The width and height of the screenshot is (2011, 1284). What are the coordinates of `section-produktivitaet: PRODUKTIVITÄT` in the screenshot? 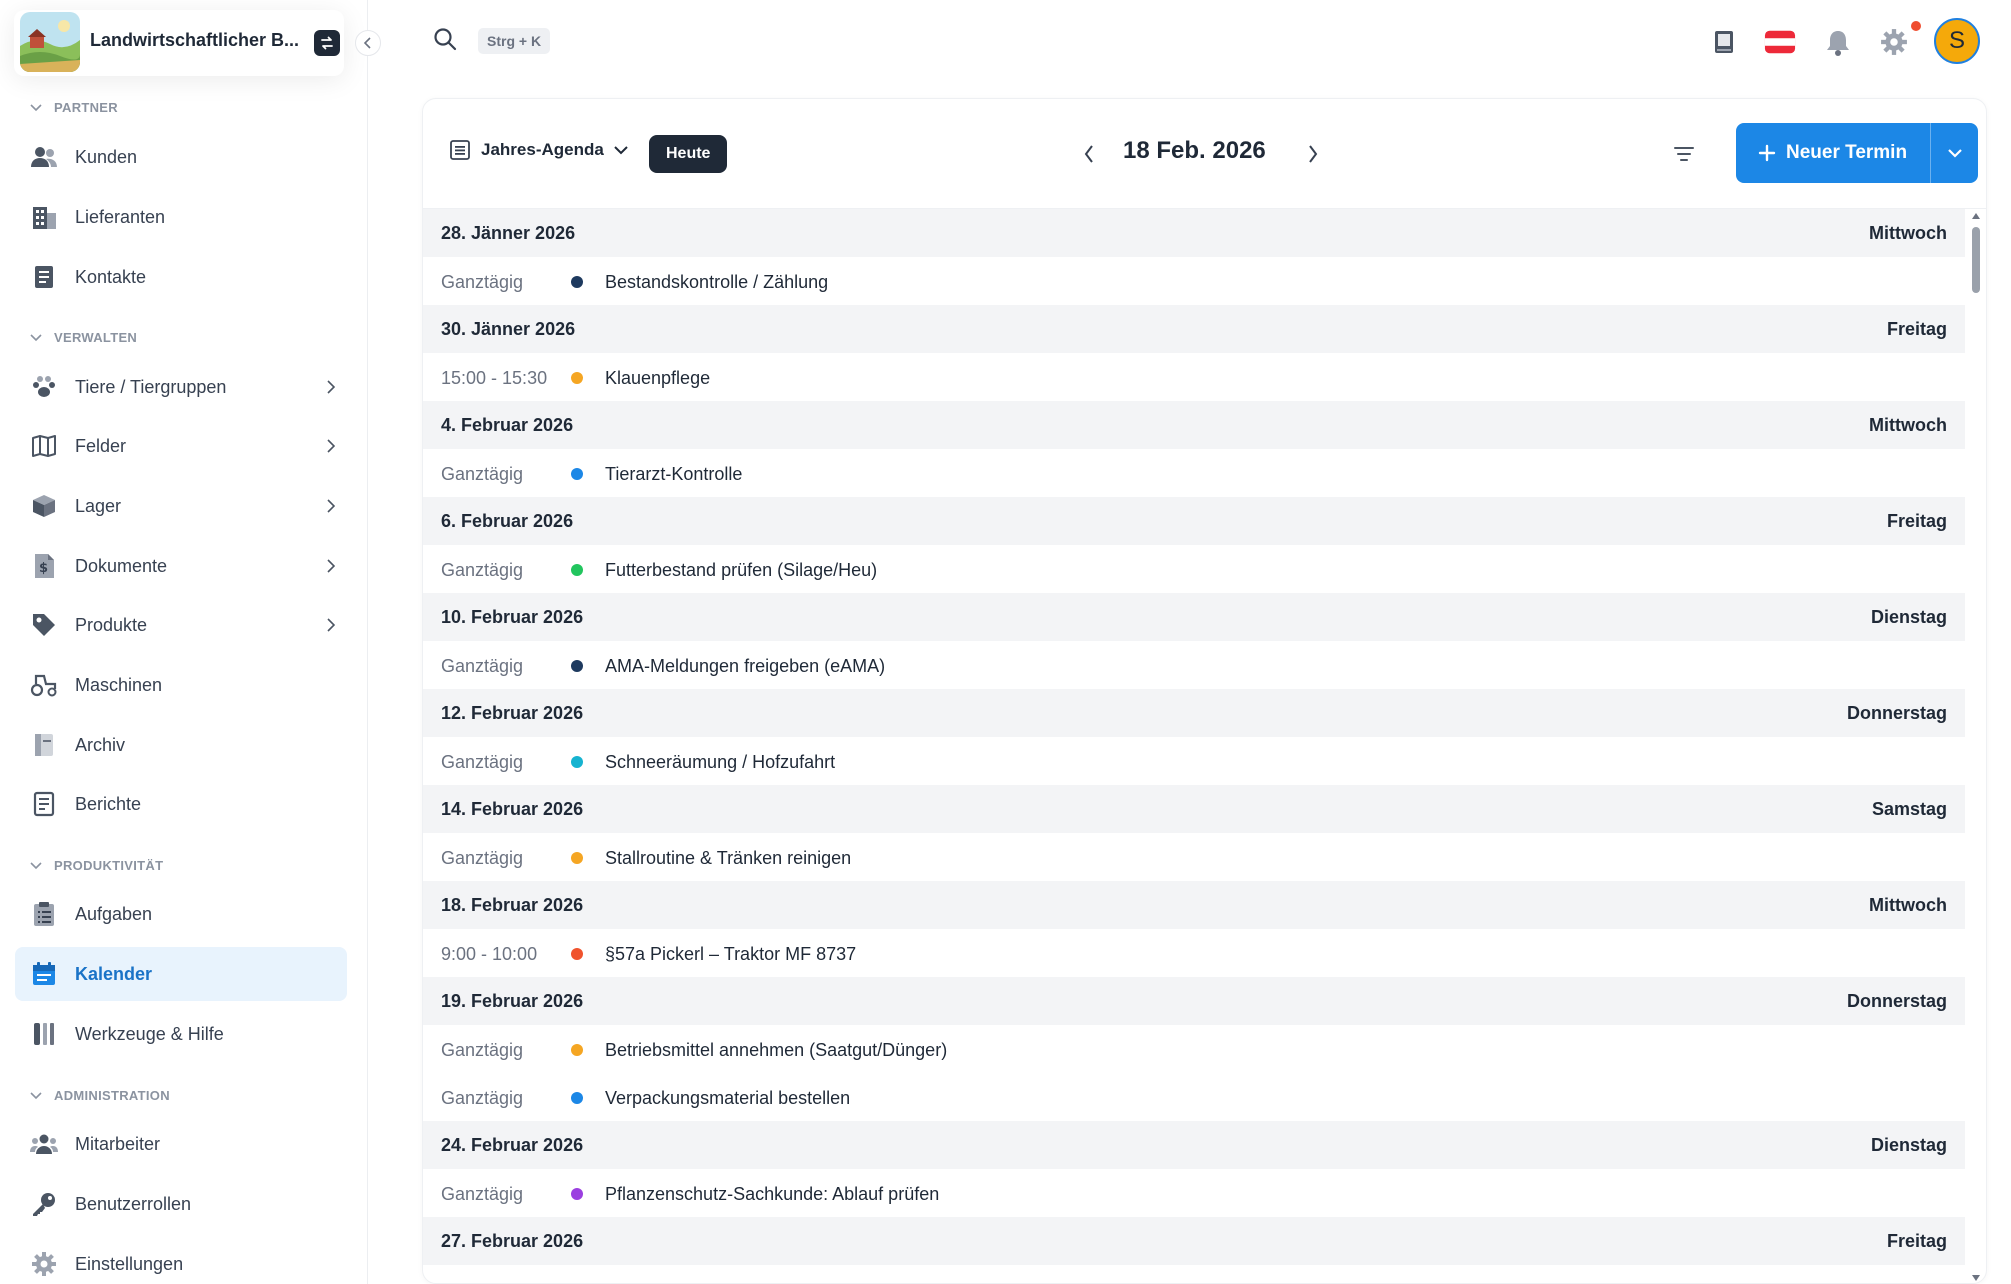 It's located at (96, 865).